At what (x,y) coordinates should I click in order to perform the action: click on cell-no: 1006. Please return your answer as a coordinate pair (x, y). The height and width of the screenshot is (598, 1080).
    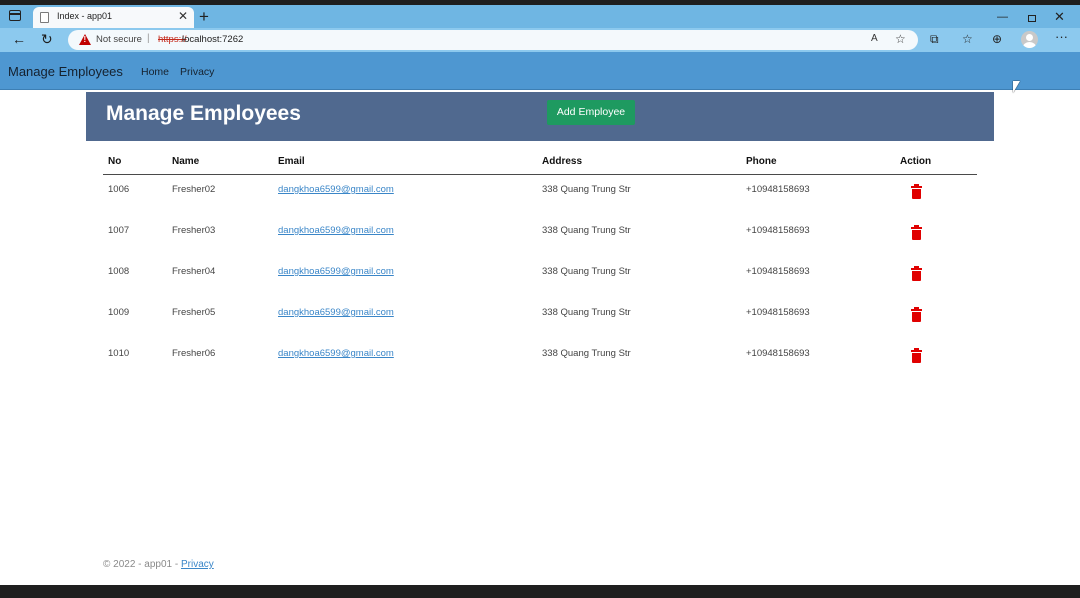
    Looking at the image, I should click on (119, 189).